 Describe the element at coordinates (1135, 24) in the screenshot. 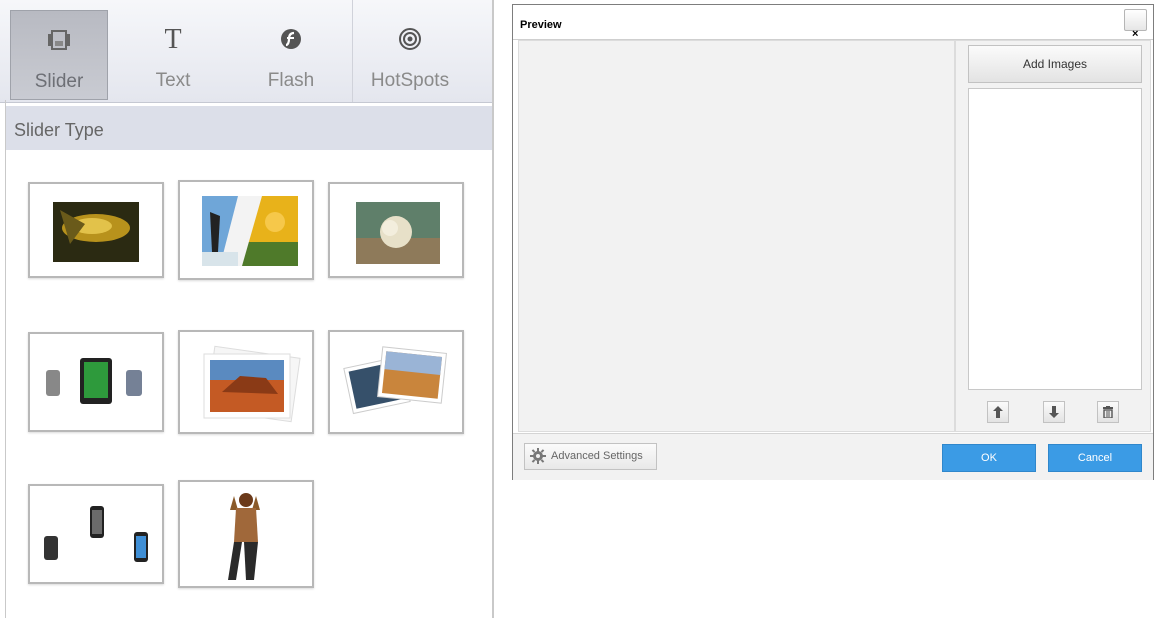

I see `close-button: ×` at that location.